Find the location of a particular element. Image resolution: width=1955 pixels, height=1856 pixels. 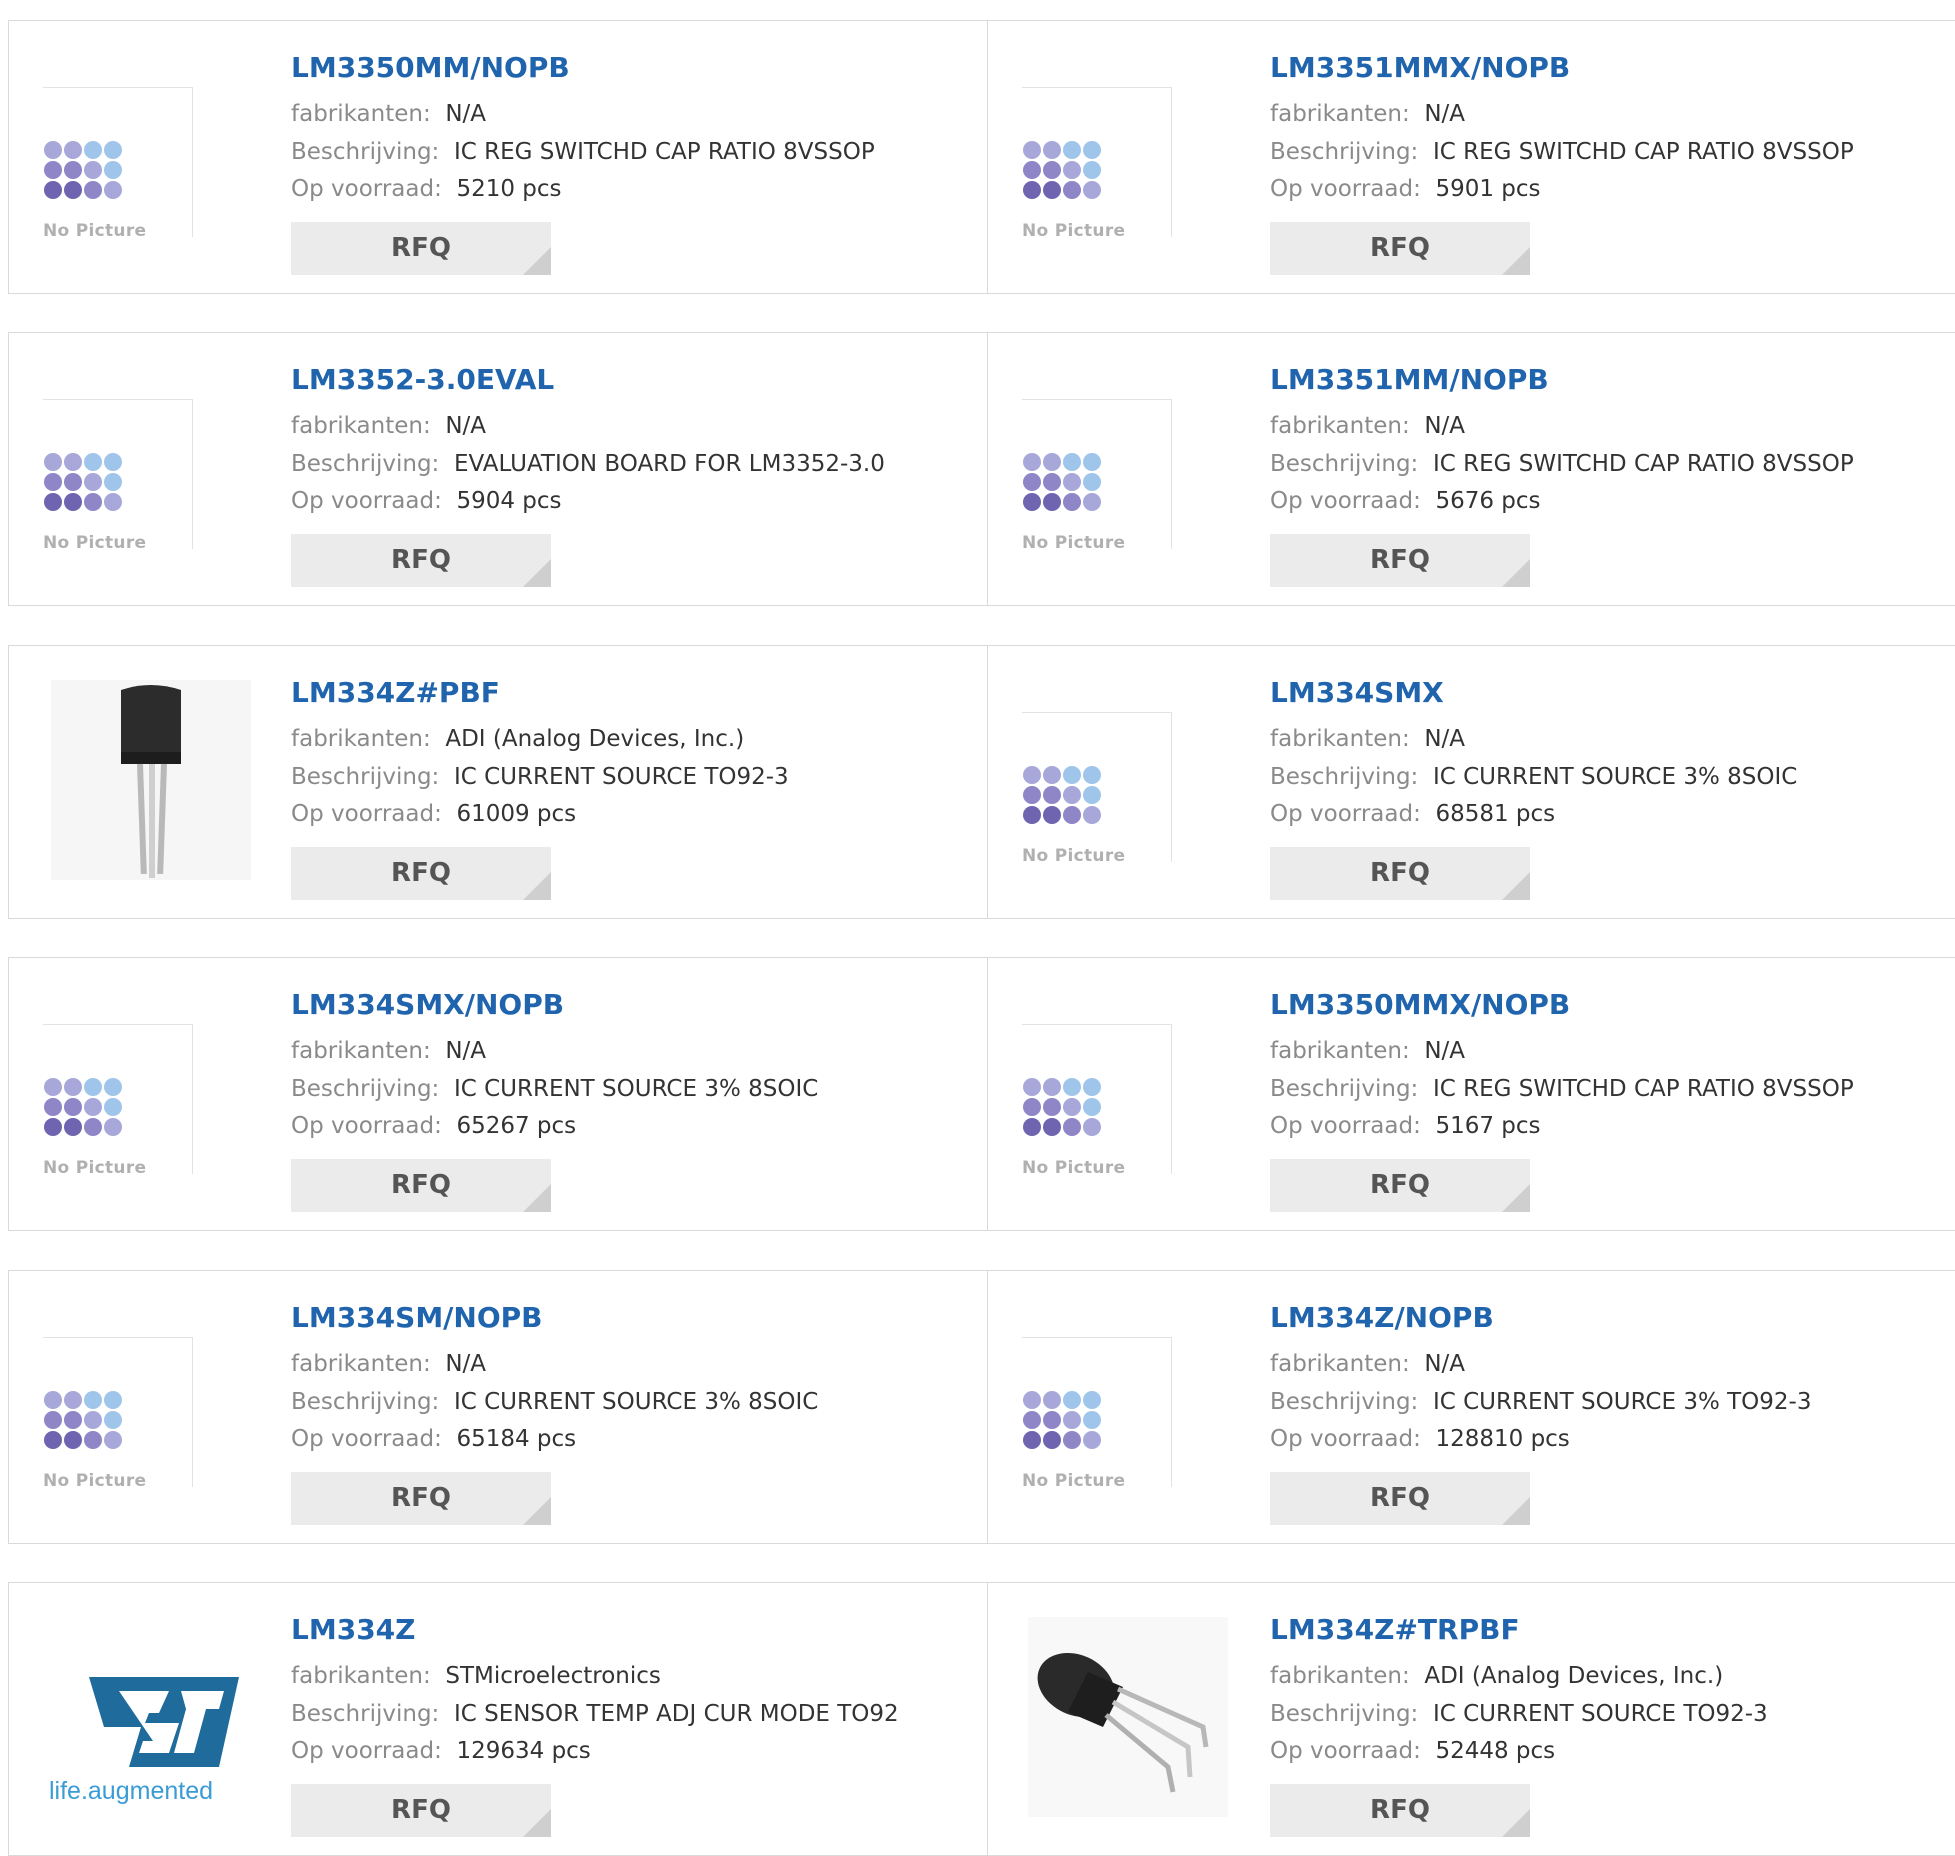

manufacturer-row: fabrikanten: ADI (Analog Devices, Inc.) is located at coordinates (517, 739).